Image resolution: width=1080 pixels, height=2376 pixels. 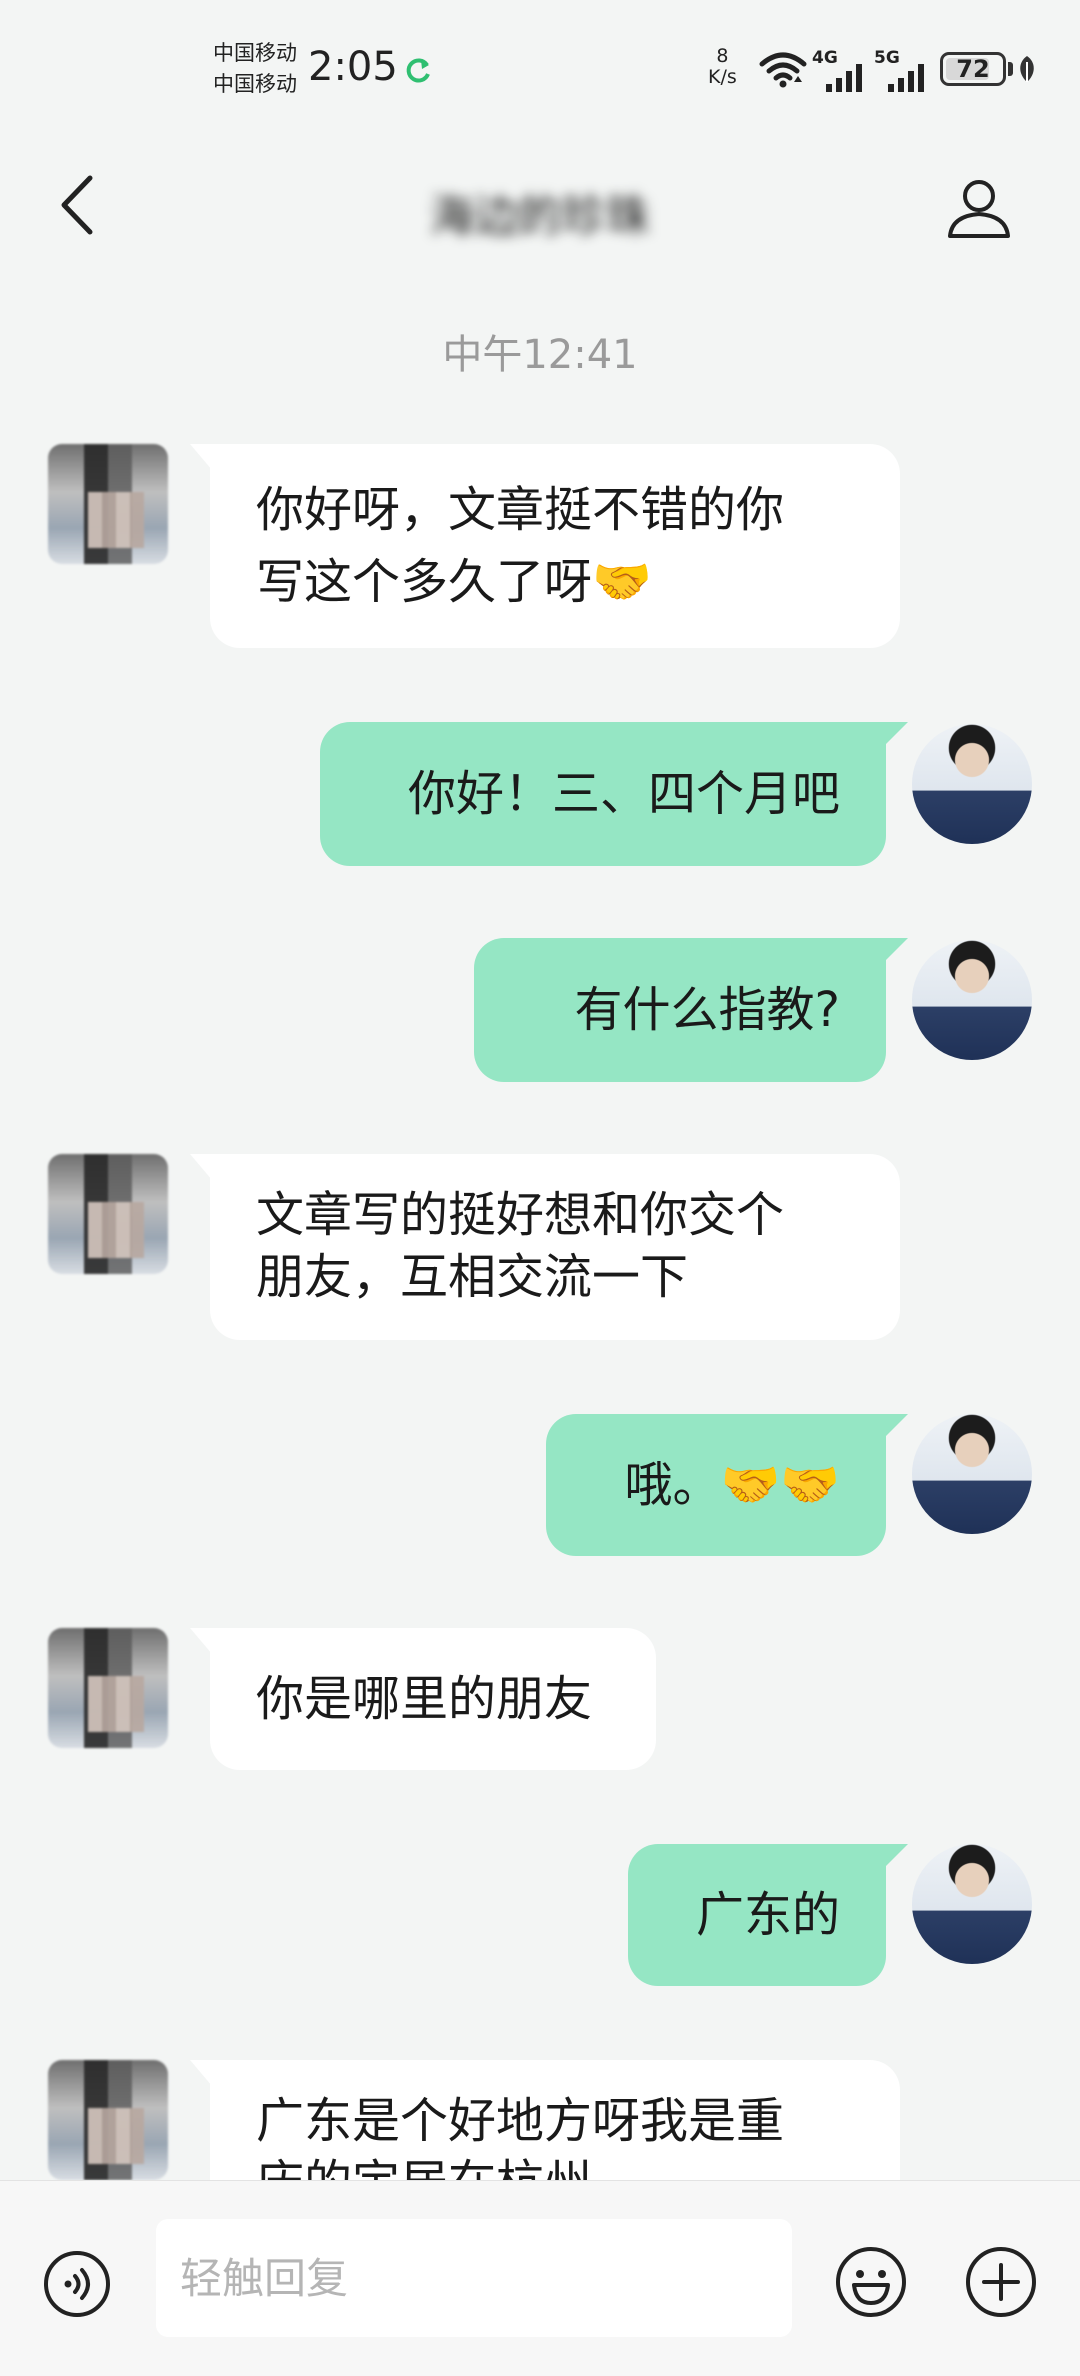 What do you see at coordinates (545, 546) in the screenshot?
I see `message-bubble-incoming: 你好呀，文章挺不错的你 写这个多久了呀🤝` at bounding box center [545, 546].